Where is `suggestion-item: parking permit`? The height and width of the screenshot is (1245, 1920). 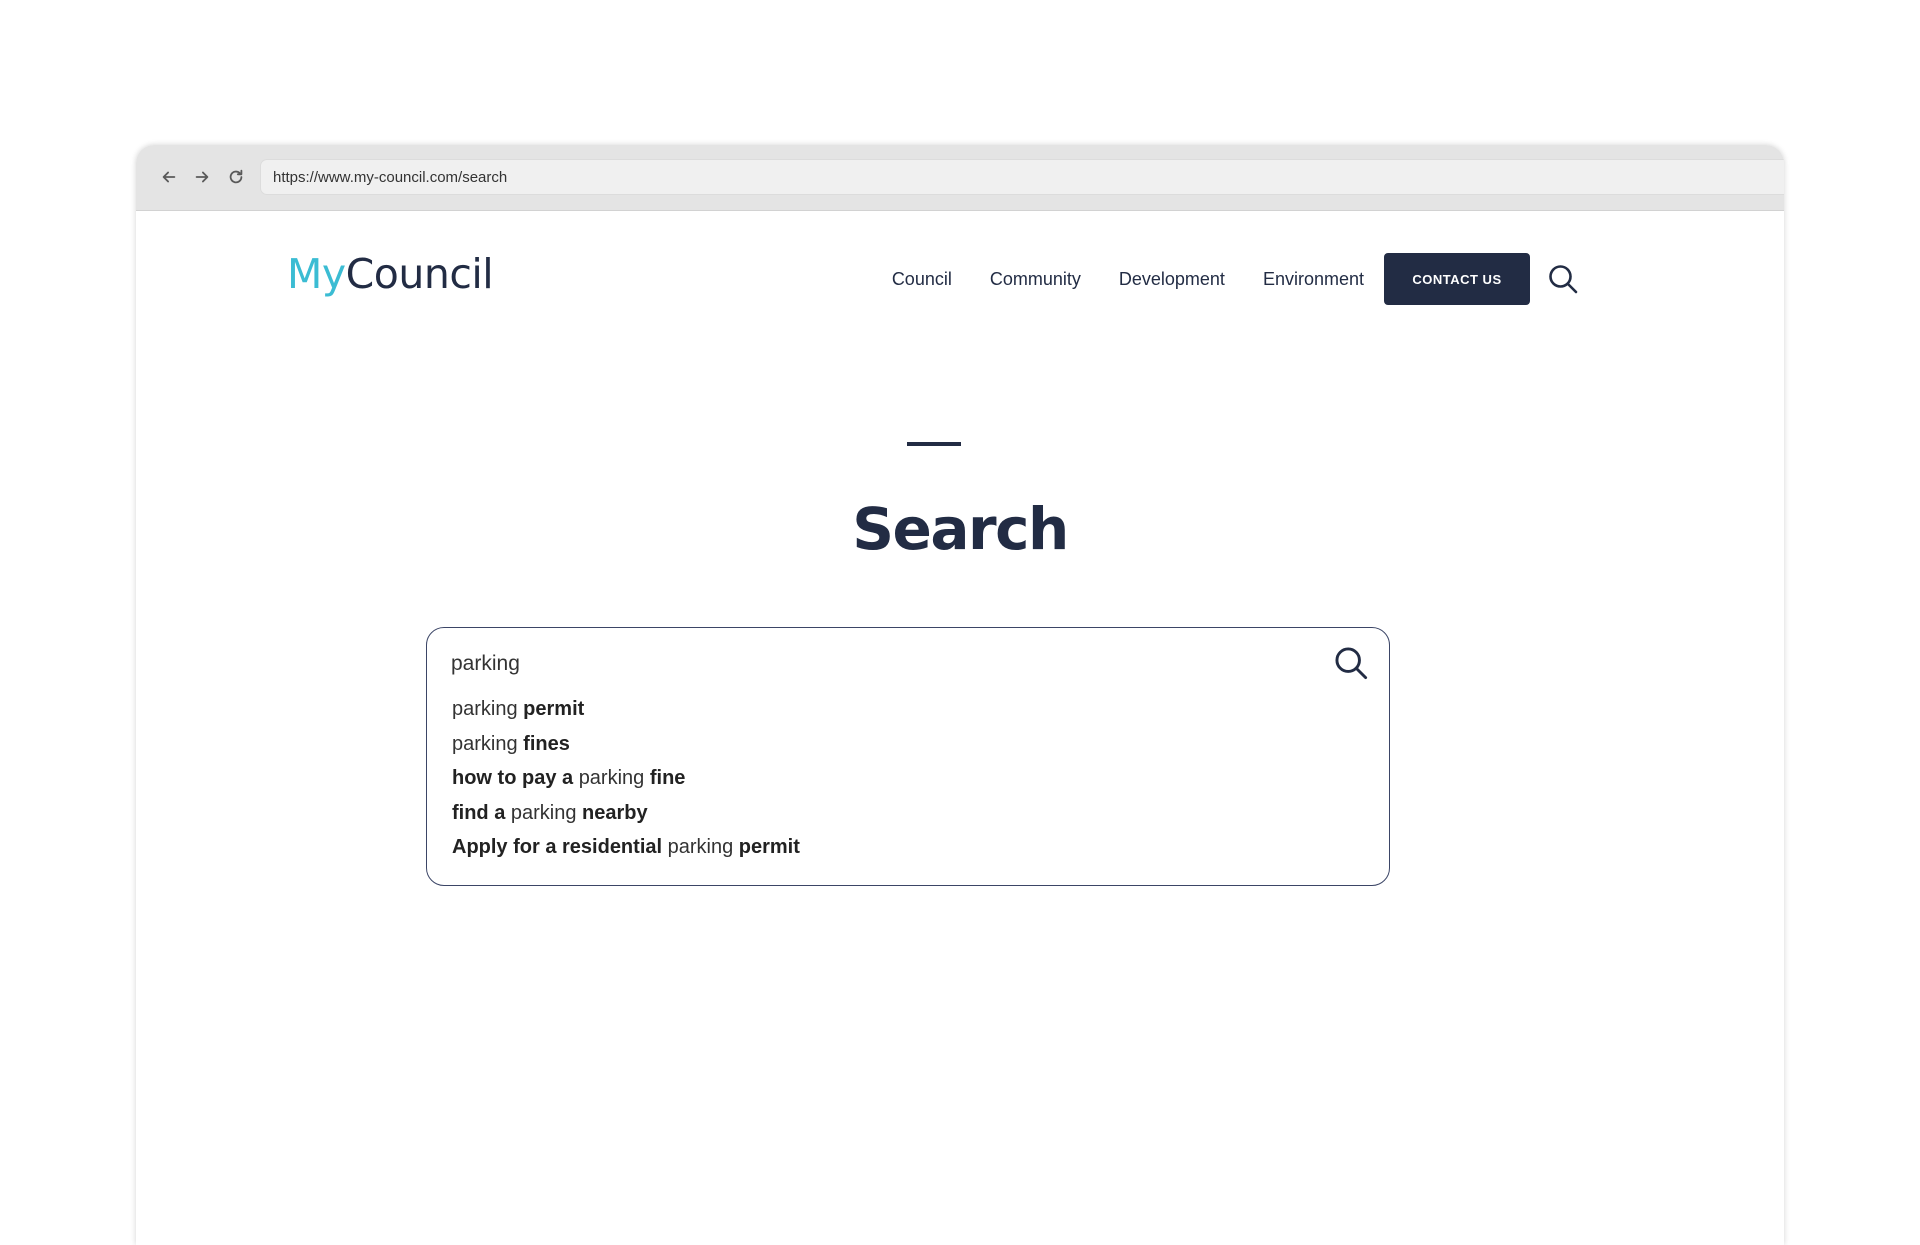 suggestion-item: parking permit is located at coordinates (626, 709).